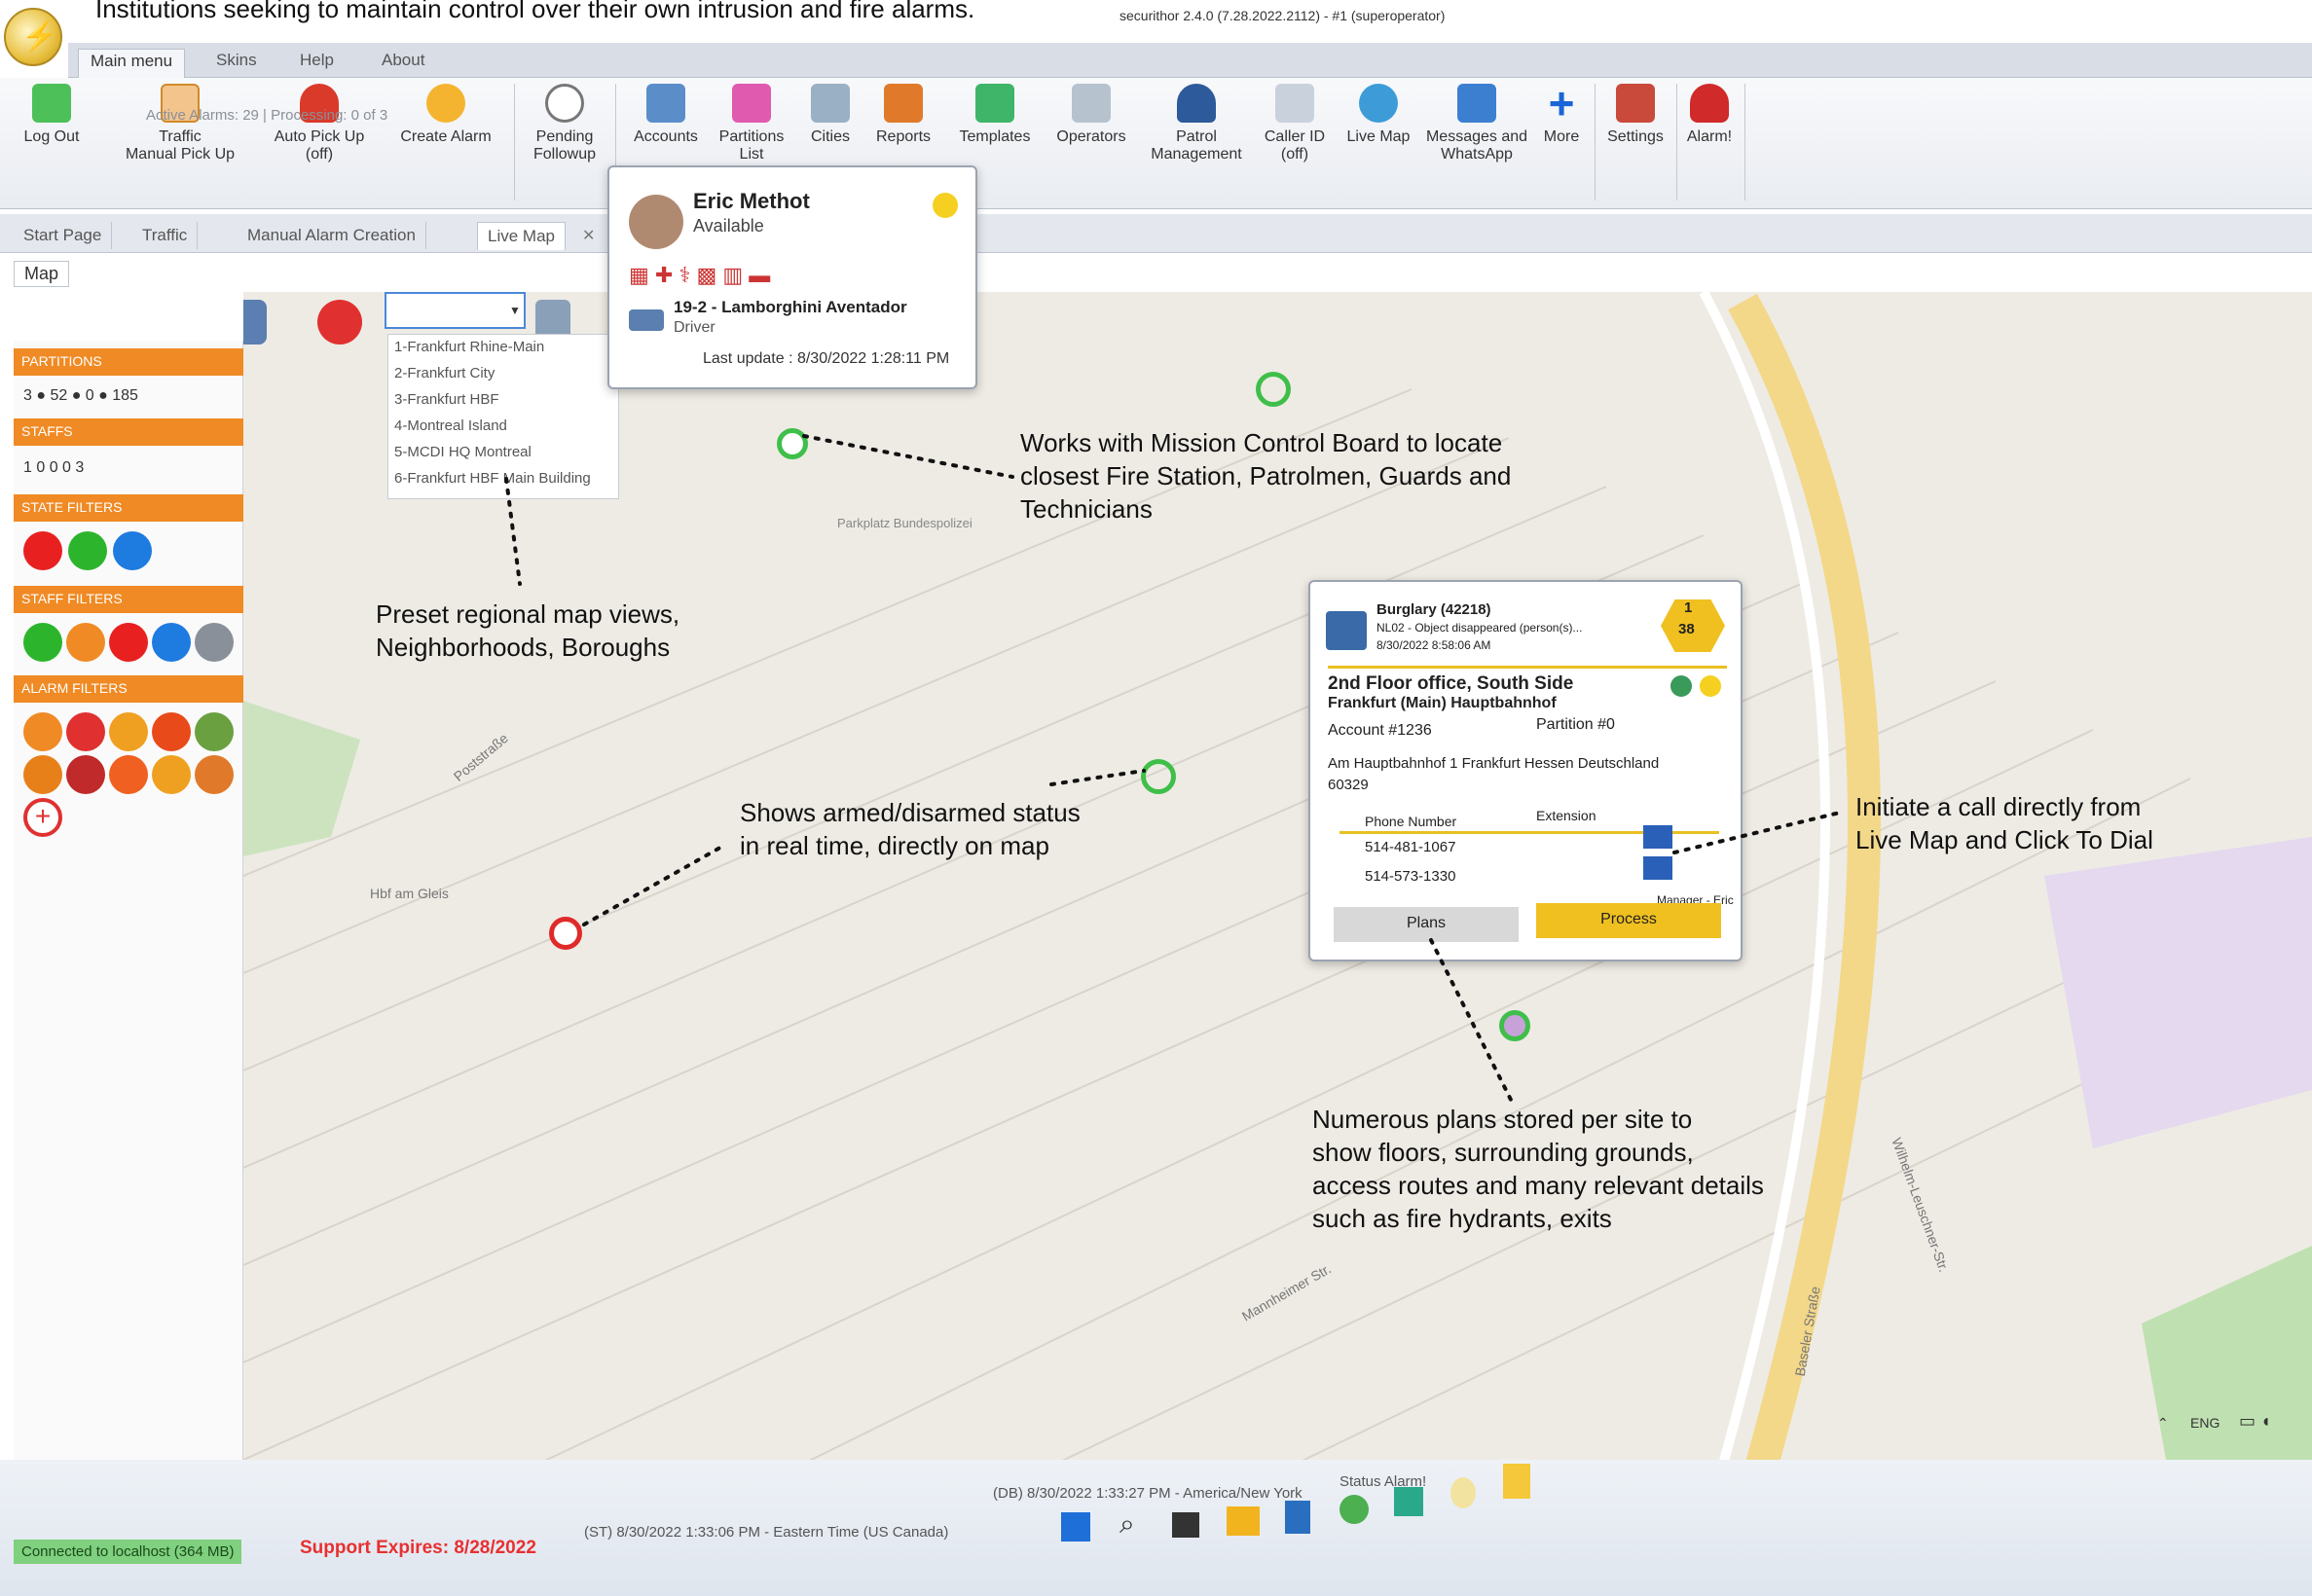 The width and height of the screenshot is (2312, 1596). Describe the element at coordinates (2163, 1423) in the screenshot. I see `chevron-up-icon: ⌃` at that location.